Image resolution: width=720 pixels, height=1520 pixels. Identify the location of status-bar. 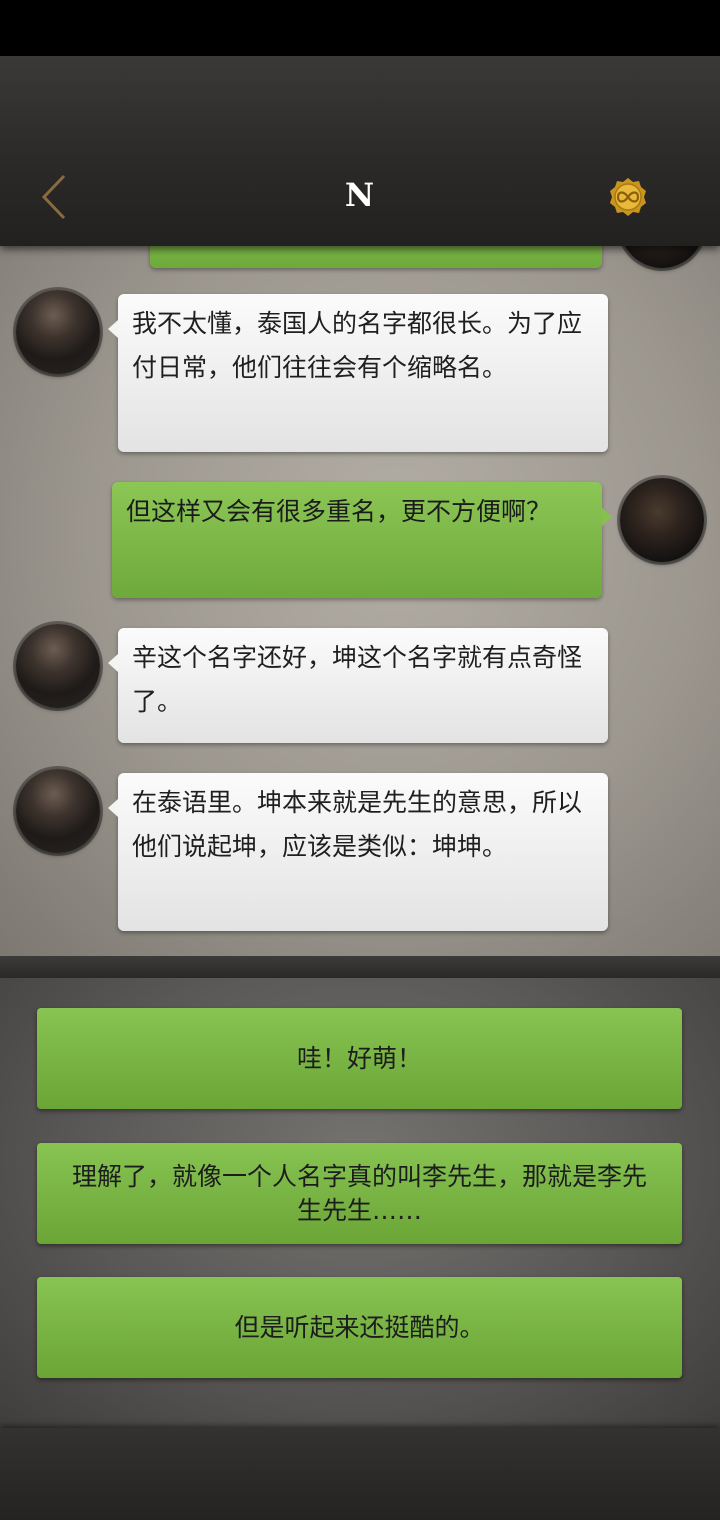
(360, 28).